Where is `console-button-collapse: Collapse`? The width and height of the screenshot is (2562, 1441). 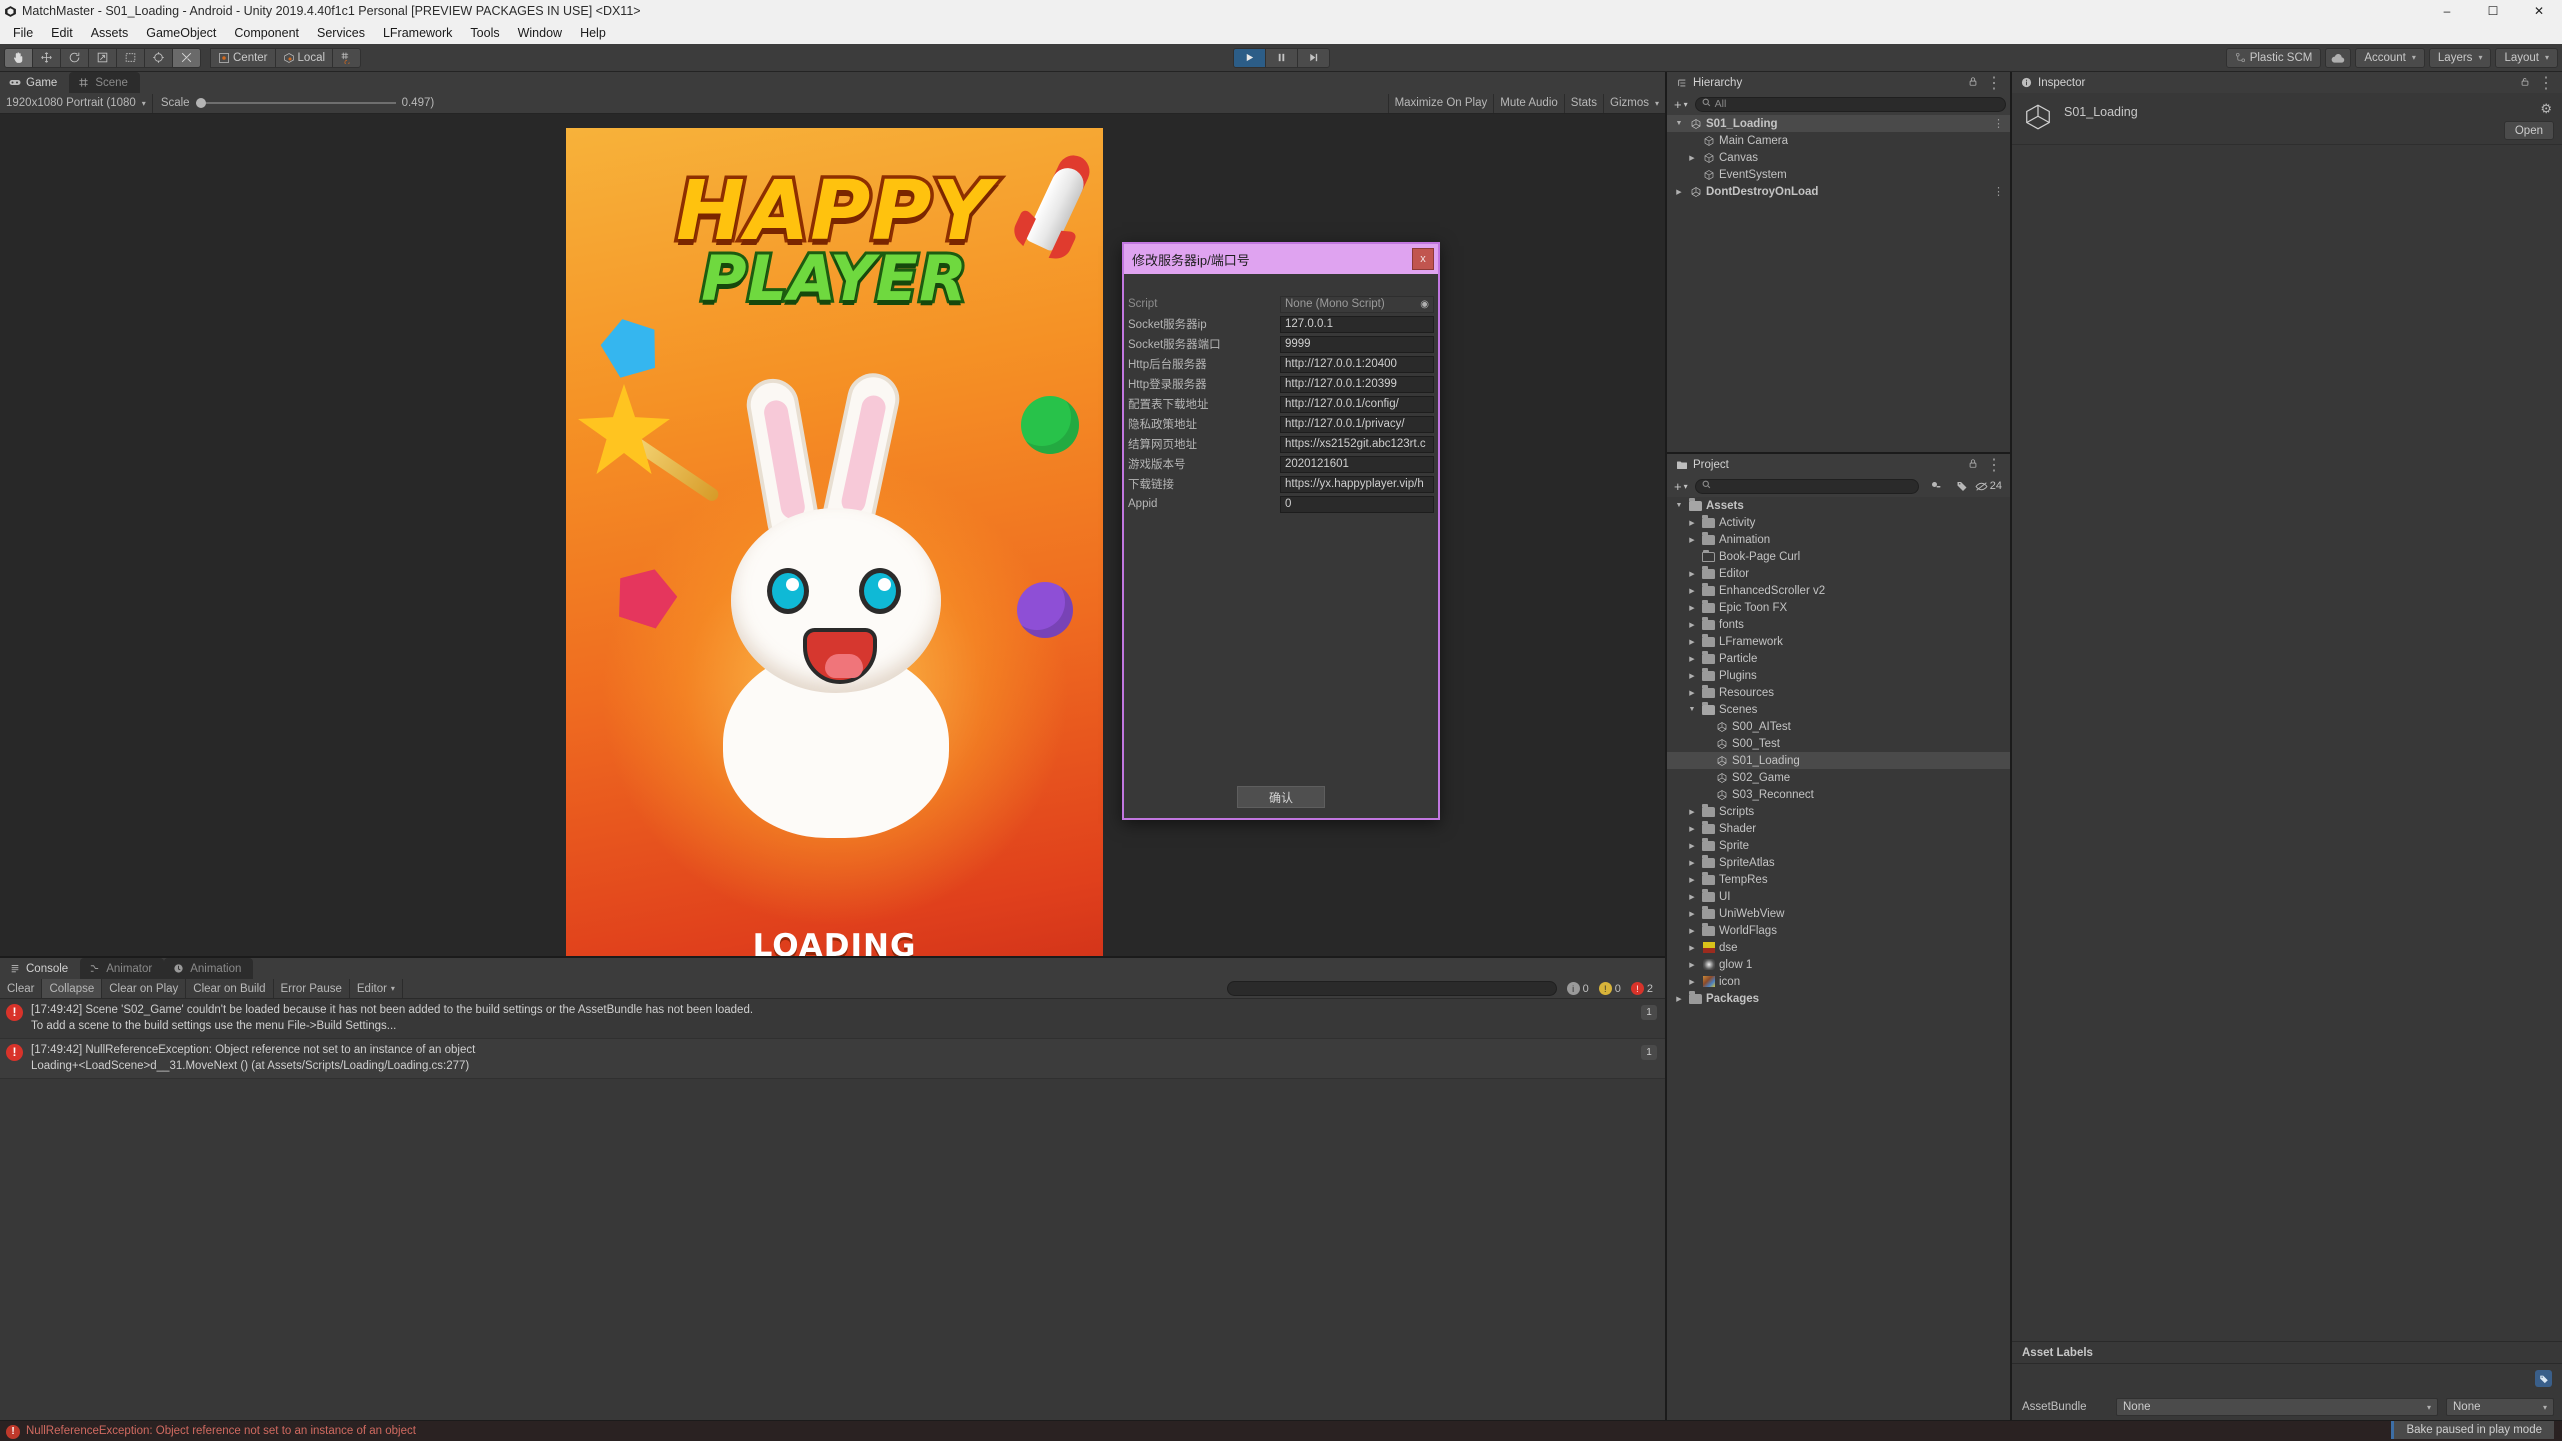 console-button-collapse: Collapse is located at coordinates (72, 988).